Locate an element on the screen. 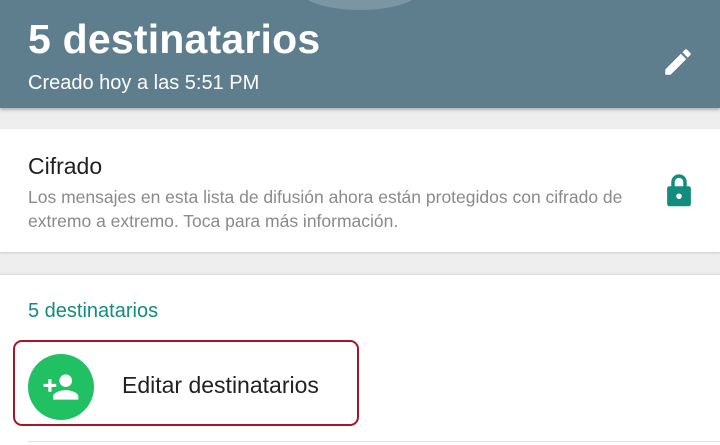 Image resolution: width=720 pixels, height=445 pixels. edit-name-button is located at coordinates (678, 62).